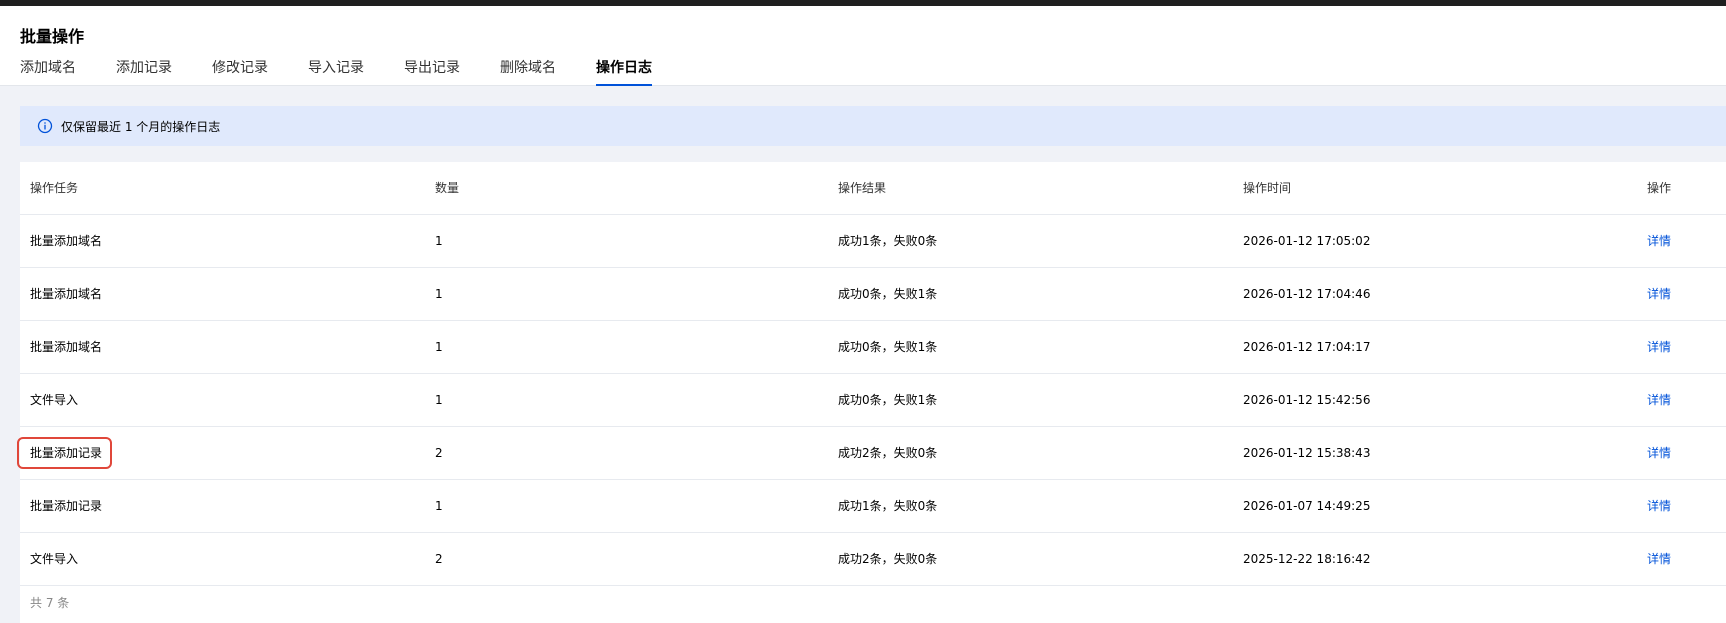 The height and width of the screenshot is (623, 1726). Describe the element at coordinates (144, 72) in the screenshot. I see `tab-add-record: 添加记录` at that location.